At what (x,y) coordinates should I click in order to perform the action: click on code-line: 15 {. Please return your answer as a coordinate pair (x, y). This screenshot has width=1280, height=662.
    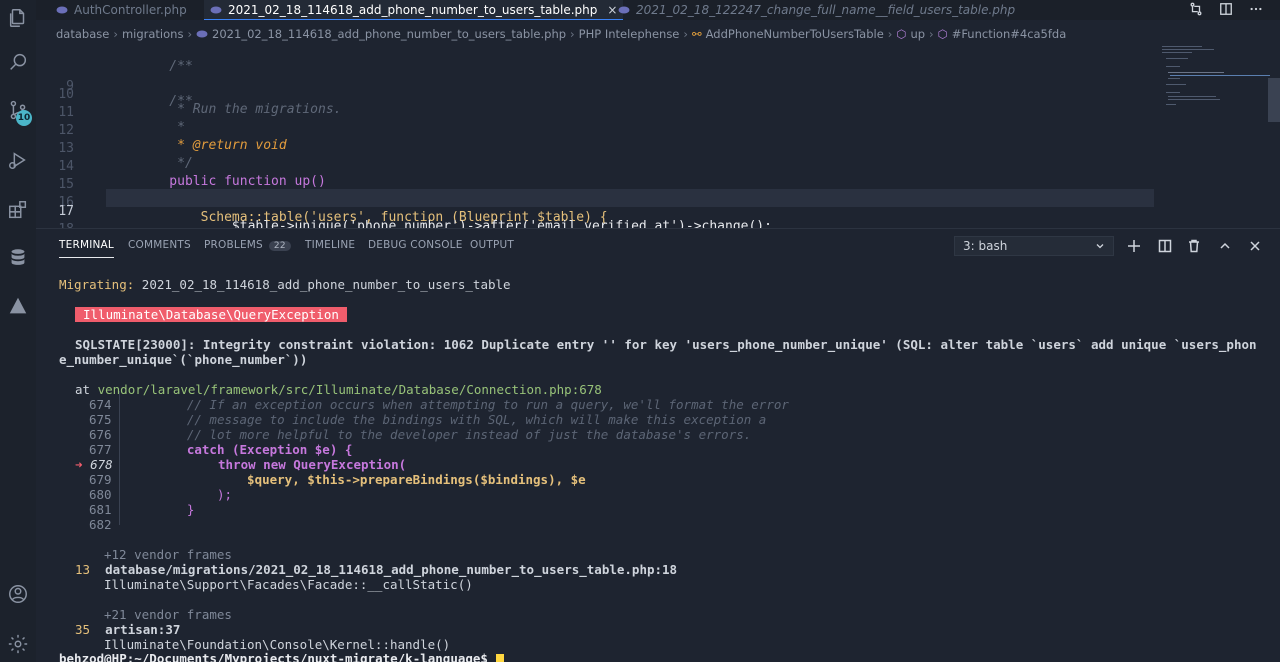
    Looking at the image, I should click on (596, 184).